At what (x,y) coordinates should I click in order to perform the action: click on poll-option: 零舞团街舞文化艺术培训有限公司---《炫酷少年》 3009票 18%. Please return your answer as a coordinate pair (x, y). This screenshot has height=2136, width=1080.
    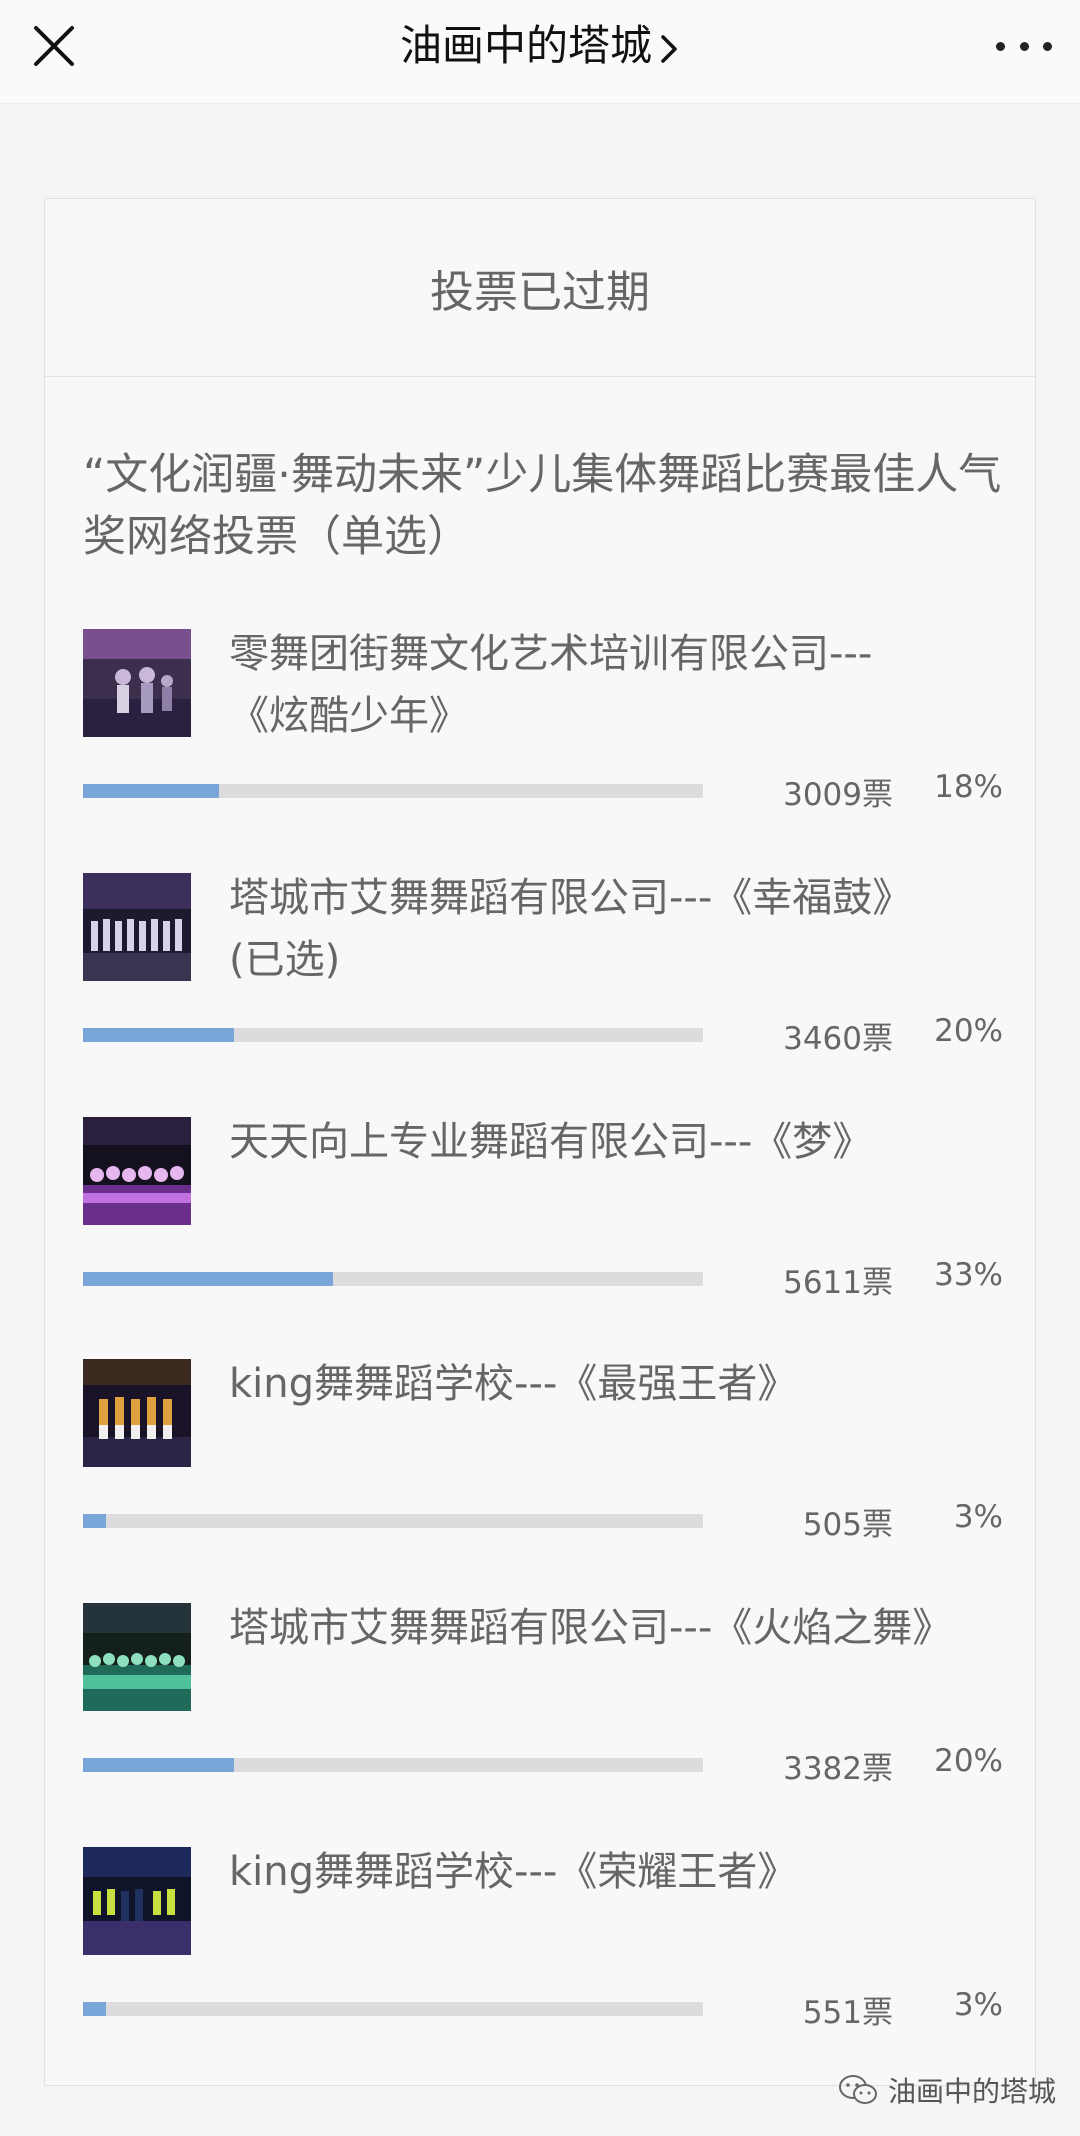
    Looking at the image, I should click on (543, 734).